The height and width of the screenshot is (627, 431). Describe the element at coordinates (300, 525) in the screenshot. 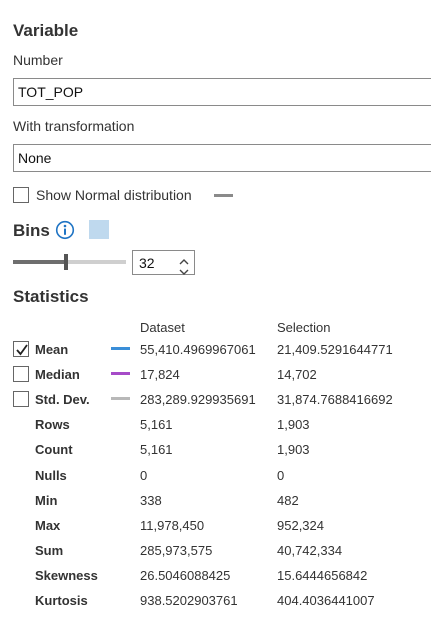

I see `stat-selection-value: 952,324` at that location.